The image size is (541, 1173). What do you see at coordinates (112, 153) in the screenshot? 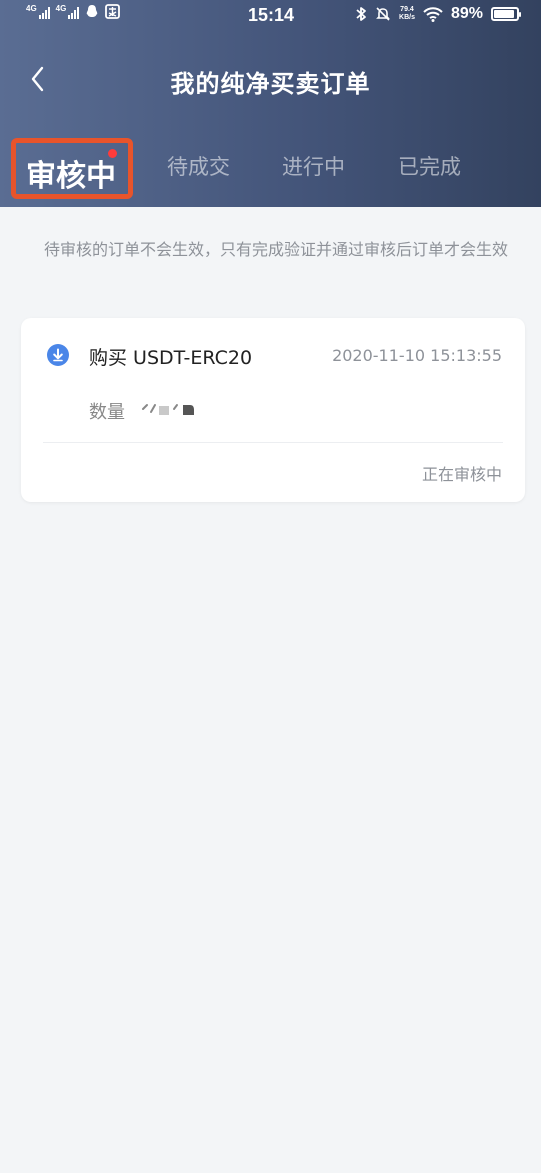
I see `badge-dot` at bounding box center [112, 153].